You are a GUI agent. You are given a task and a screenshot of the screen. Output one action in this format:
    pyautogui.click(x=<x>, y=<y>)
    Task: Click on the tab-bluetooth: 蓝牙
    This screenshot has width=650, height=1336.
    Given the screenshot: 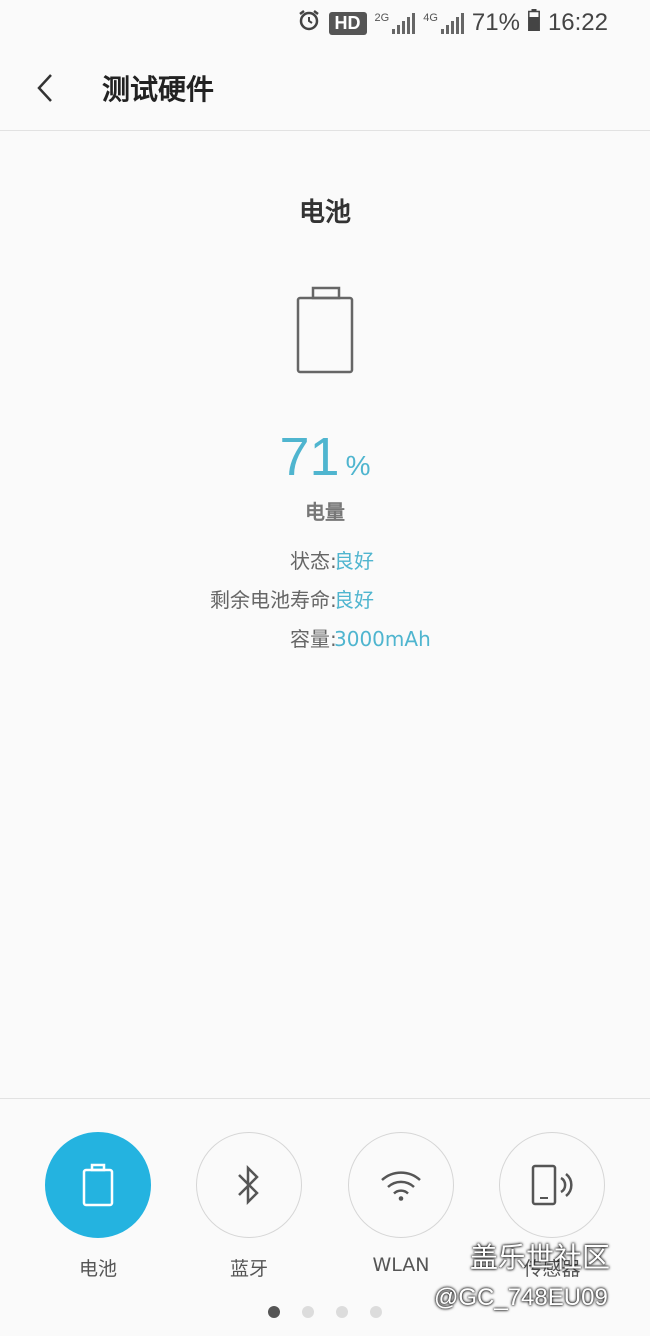 What is the action you would take?
    pyautogui.click(x=249, y=1206)
    